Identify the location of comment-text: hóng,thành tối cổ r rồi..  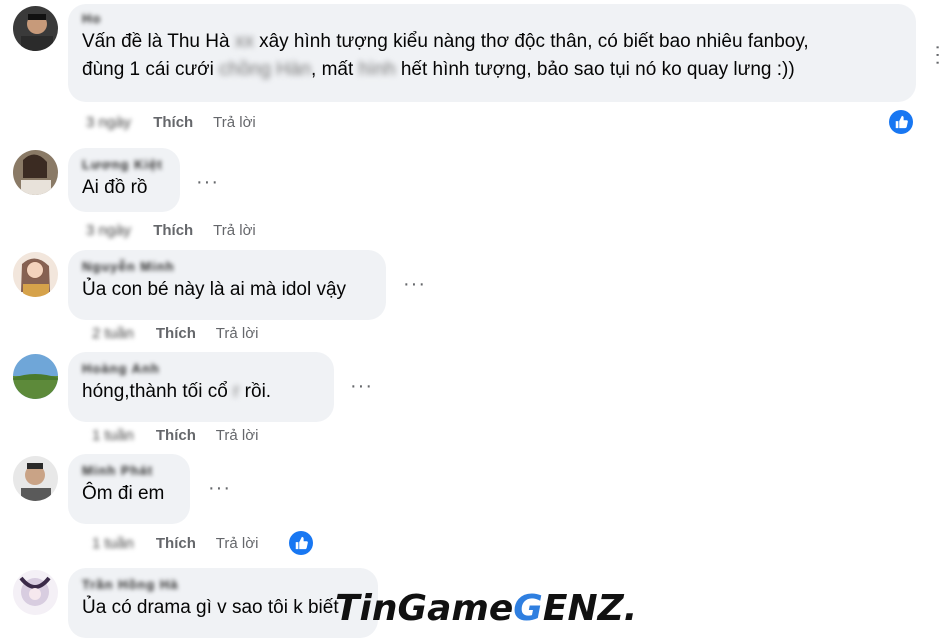
(177, 391).